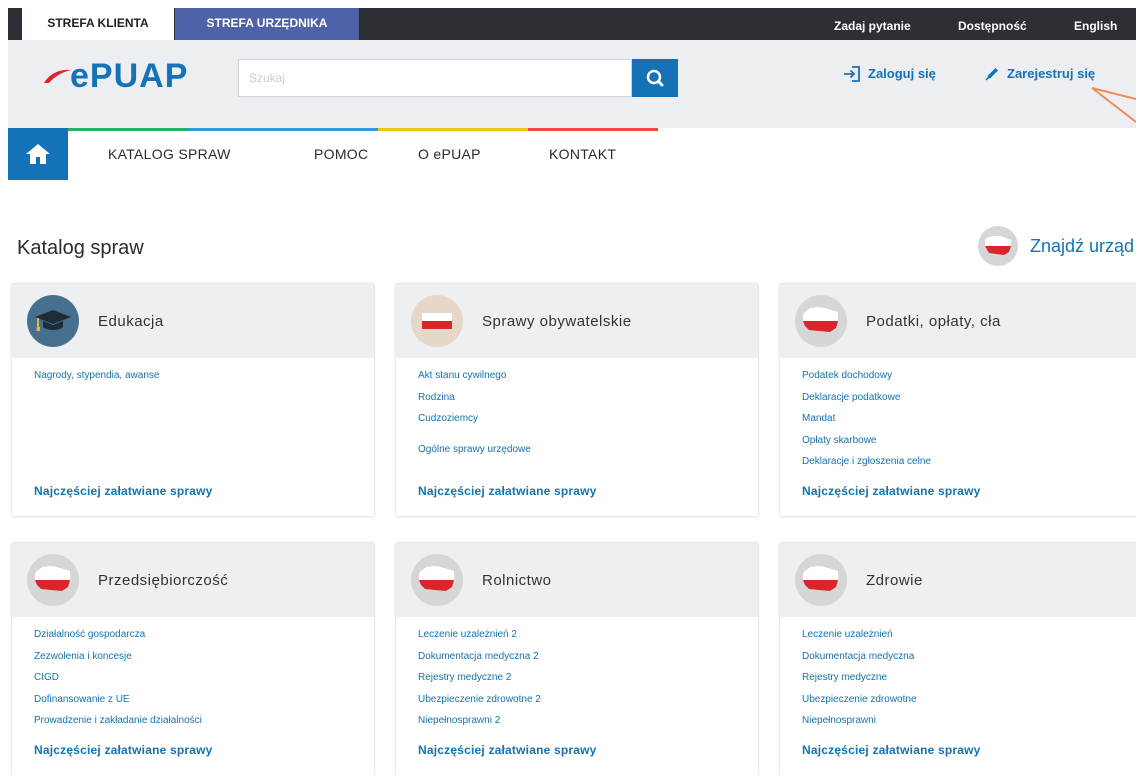  What do you see at coordinates (267, 24) in the screenshot?
I see `tab-official-zone: STREFA URZĘDNIKA` at bounding box center [267, 24].